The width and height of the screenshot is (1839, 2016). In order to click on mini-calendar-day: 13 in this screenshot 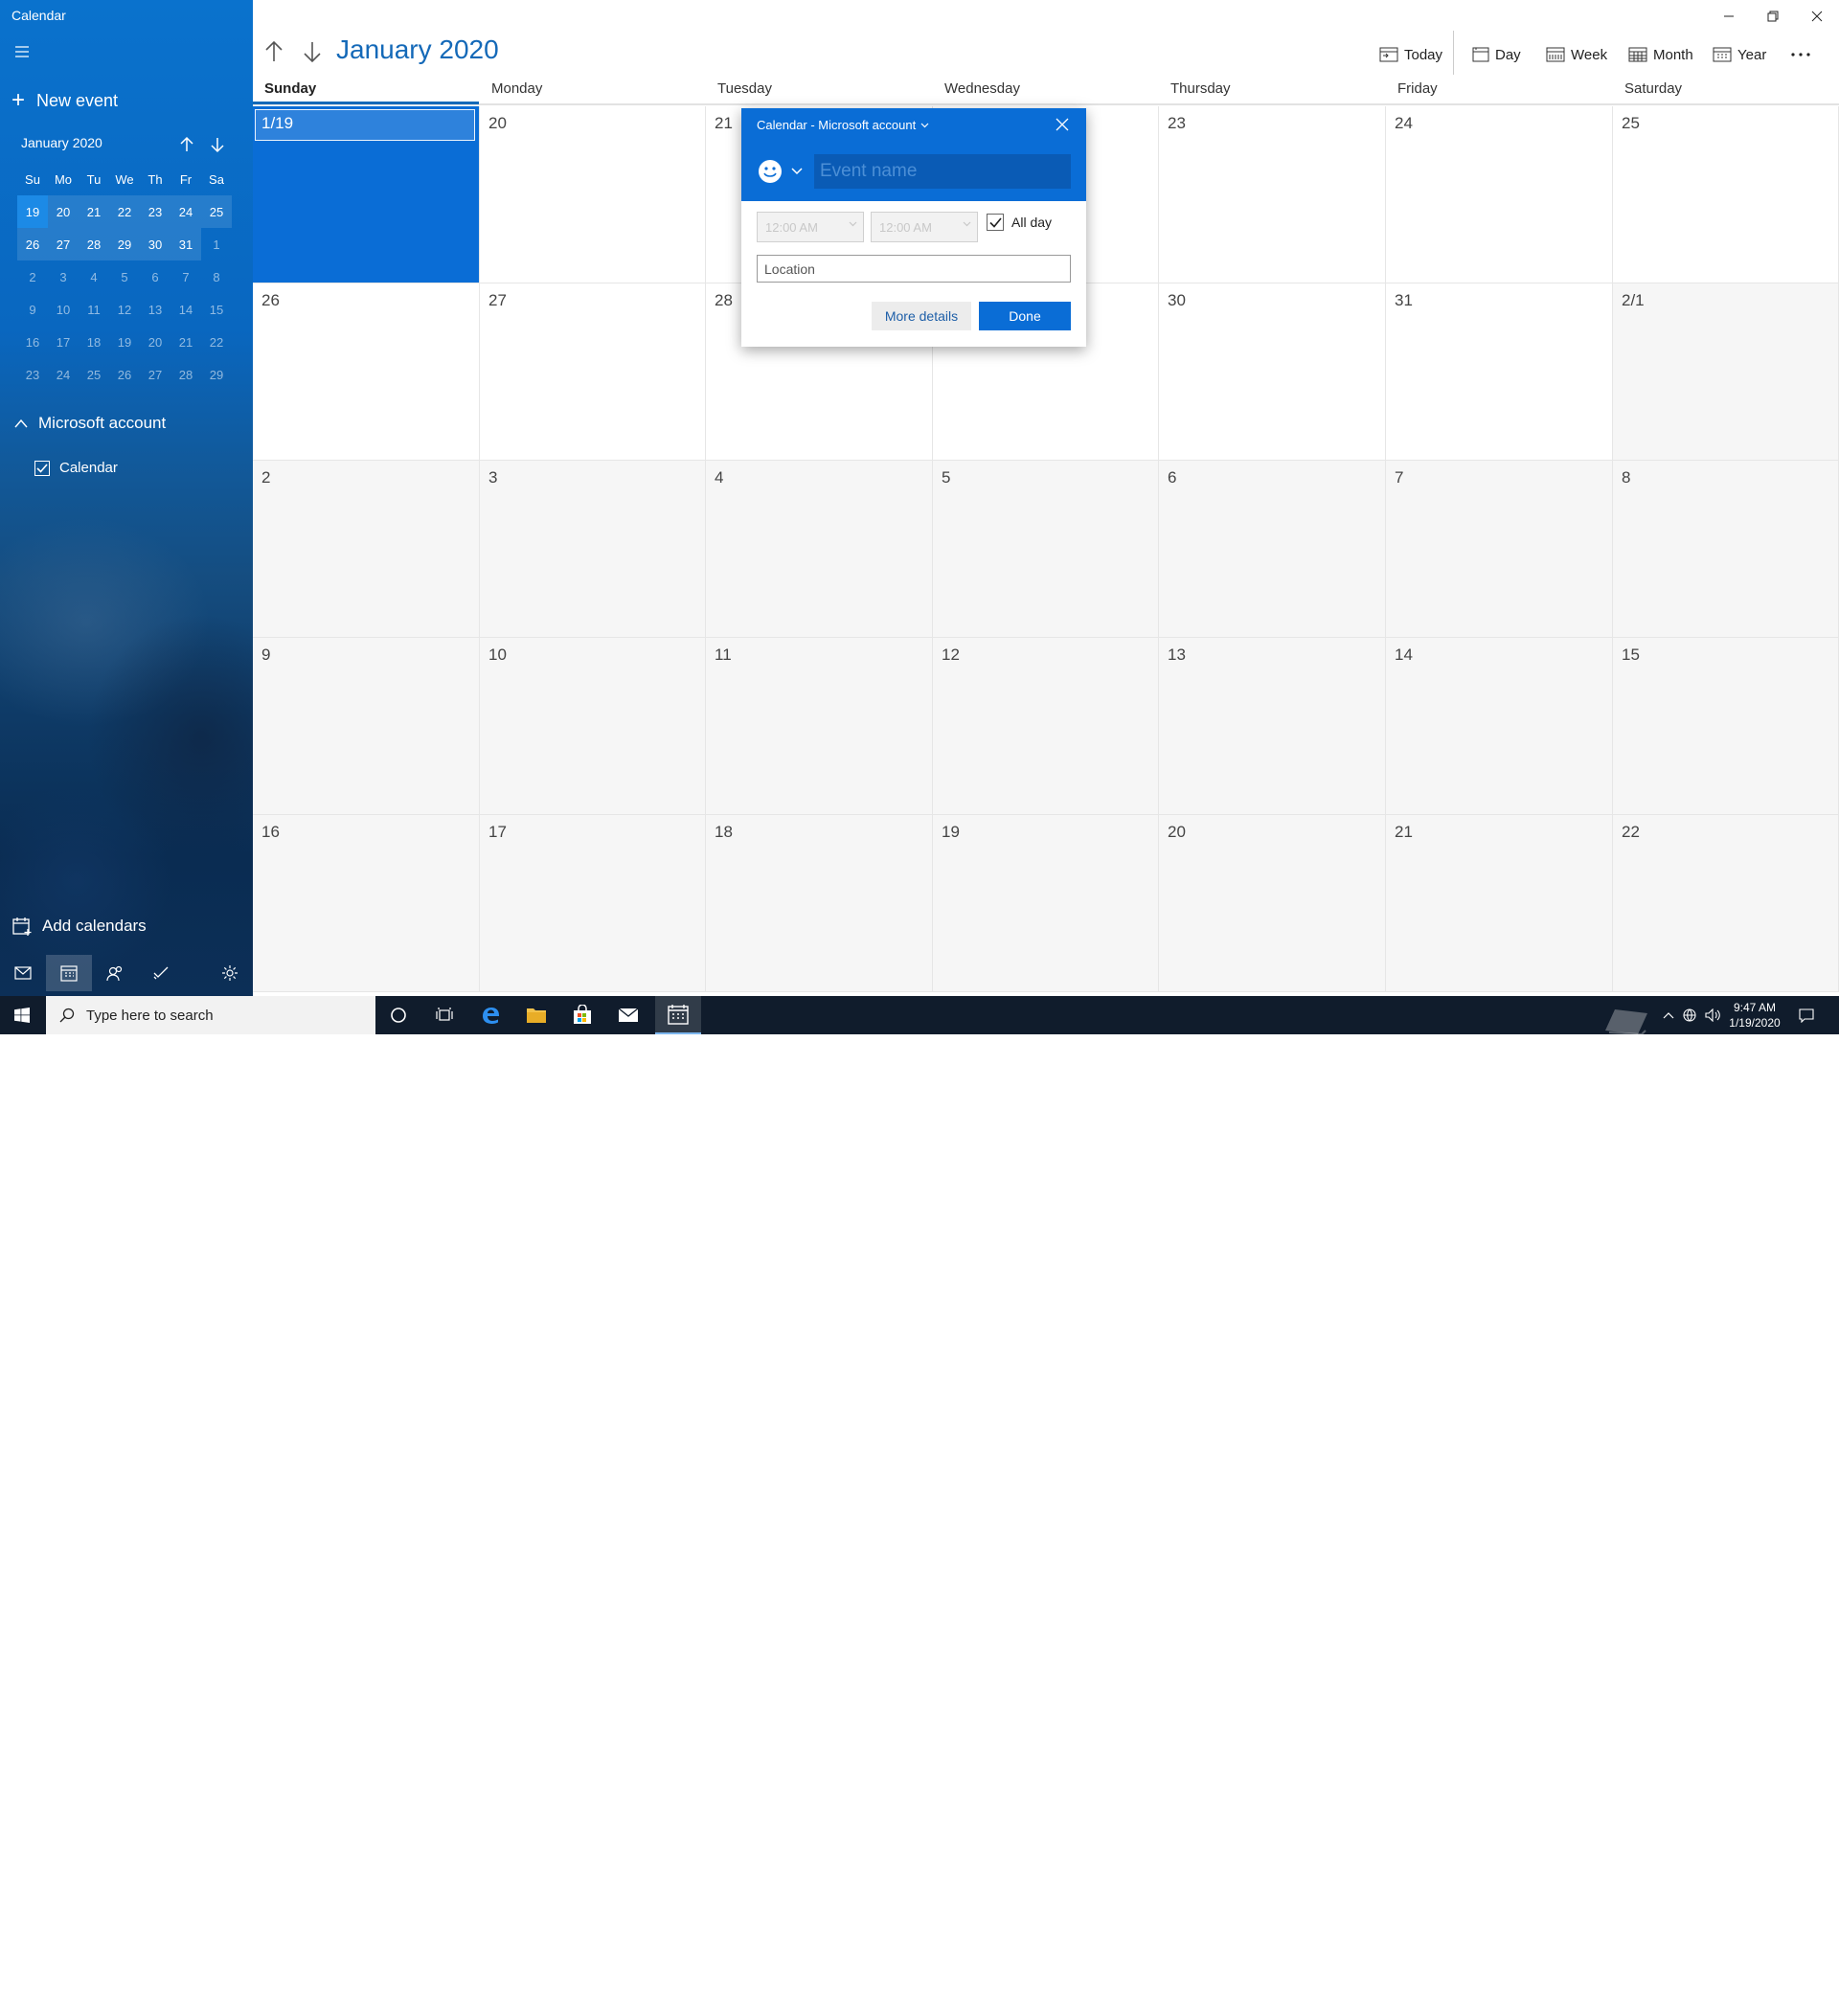, I will do `click(155, 309)`.